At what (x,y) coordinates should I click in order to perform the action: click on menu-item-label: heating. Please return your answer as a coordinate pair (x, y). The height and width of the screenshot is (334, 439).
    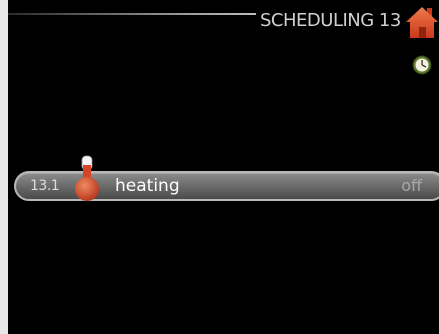
    Looking at the image, I should click on (147, 186).